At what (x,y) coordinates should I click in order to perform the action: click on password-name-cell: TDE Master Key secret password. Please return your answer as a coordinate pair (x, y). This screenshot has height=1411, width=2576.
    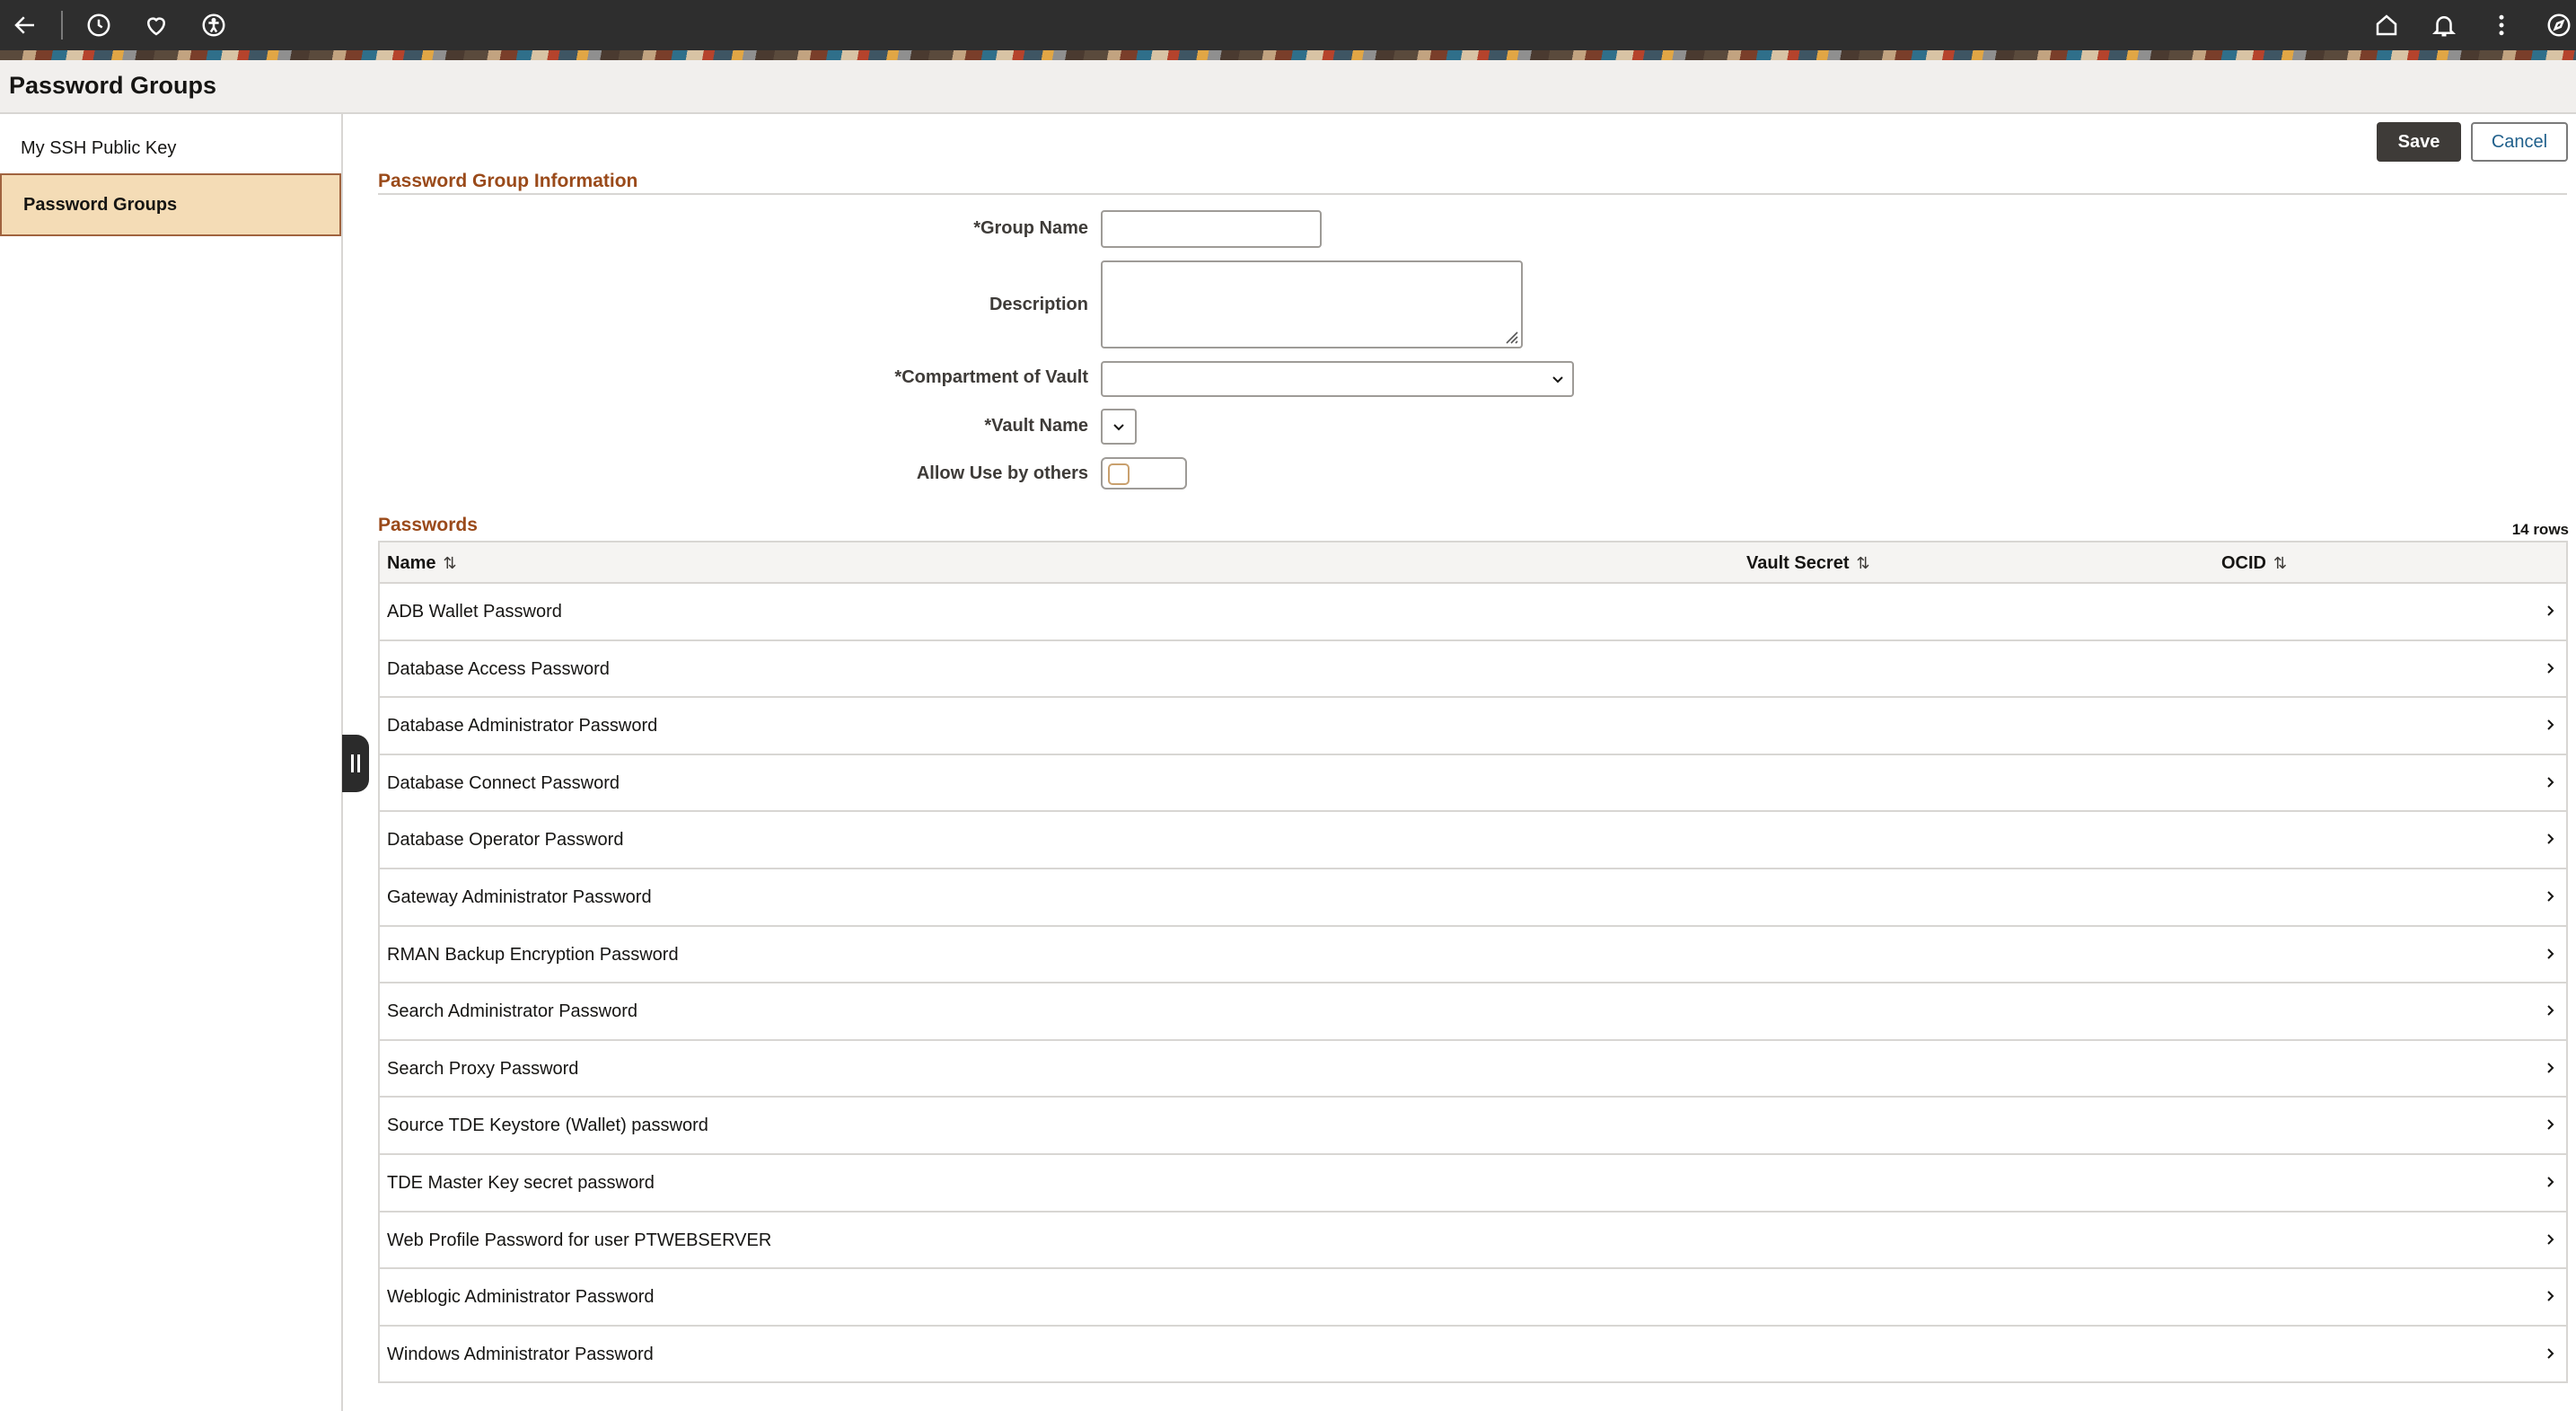
    Looking at the image, I should click on (521, 1182).